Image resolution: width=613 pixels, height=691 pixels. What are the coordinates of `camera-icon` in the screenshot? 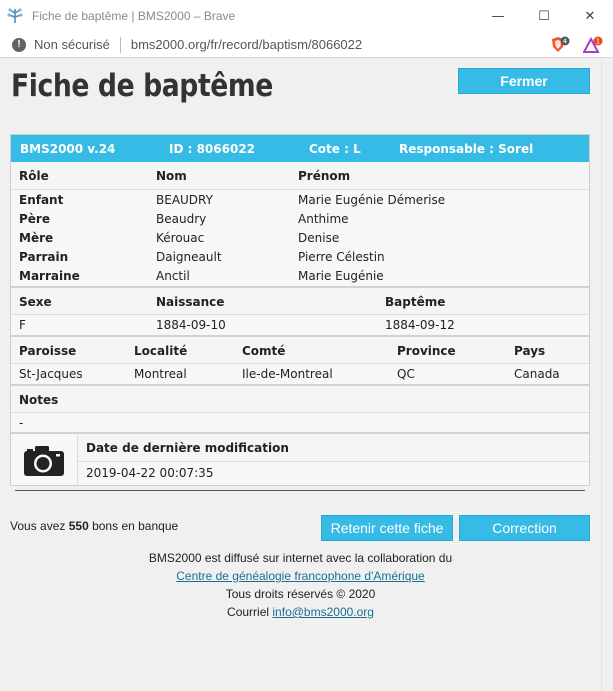 It's located at (44, 461).